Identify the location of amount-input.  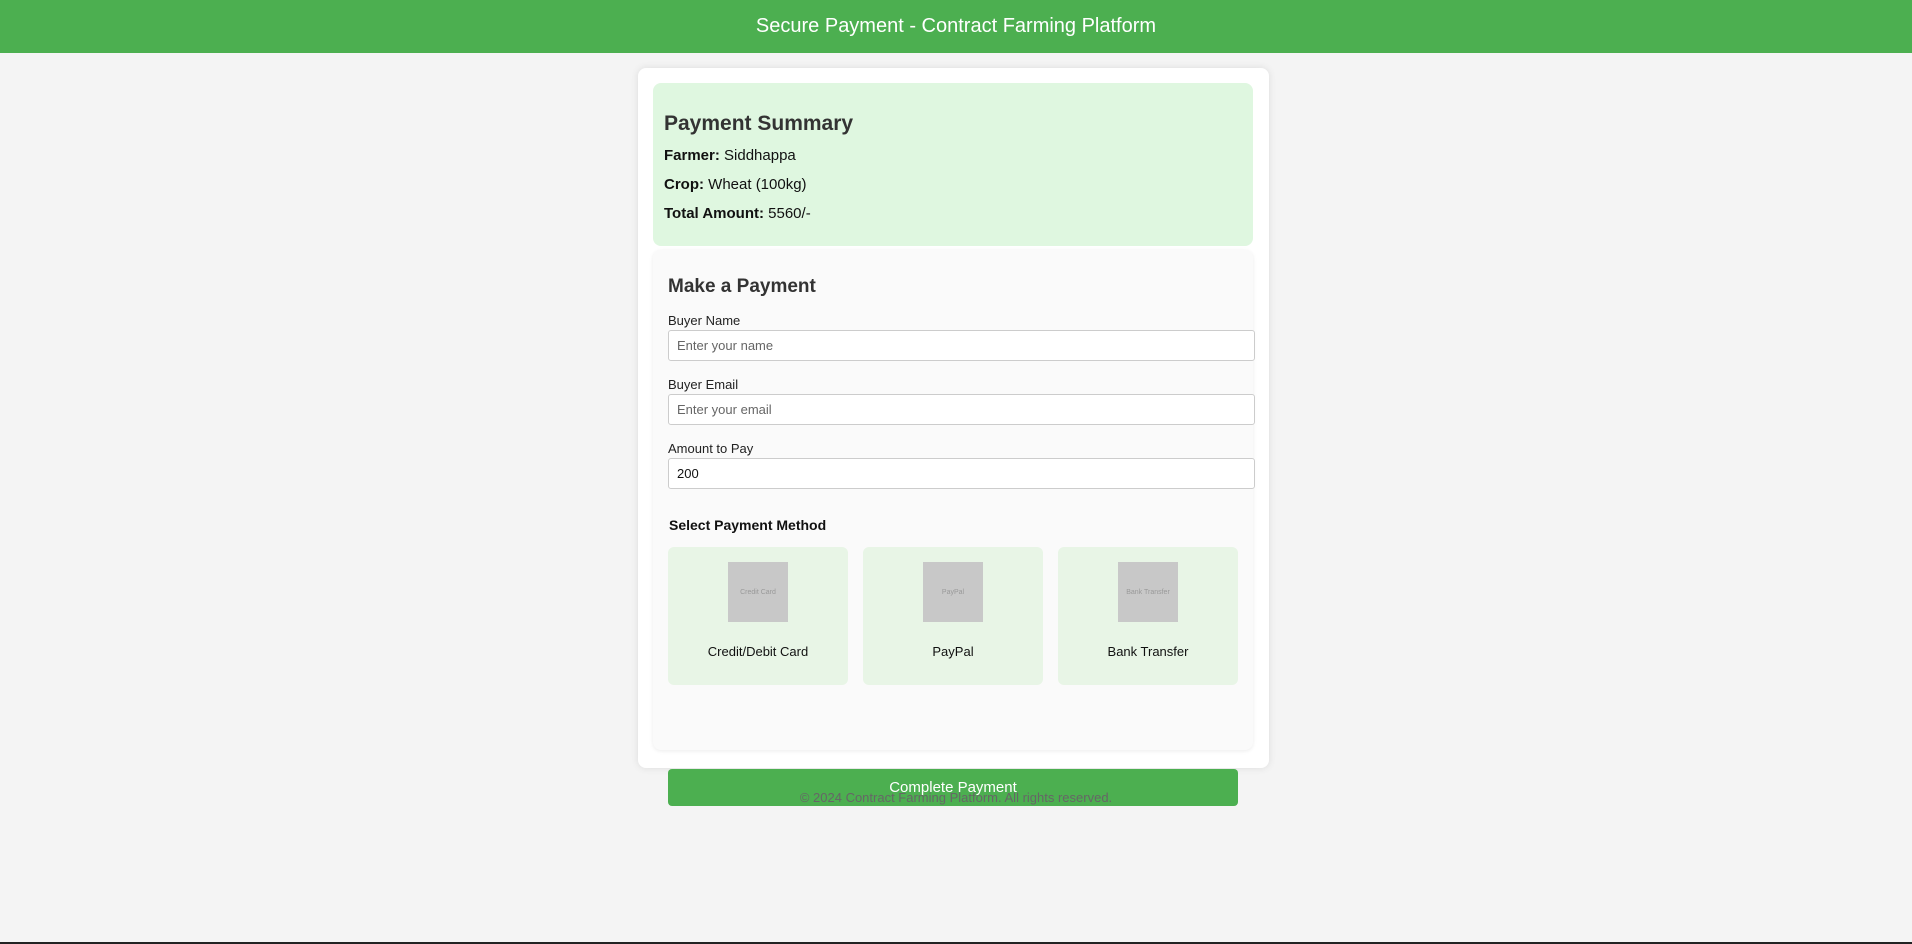
(961, 473).